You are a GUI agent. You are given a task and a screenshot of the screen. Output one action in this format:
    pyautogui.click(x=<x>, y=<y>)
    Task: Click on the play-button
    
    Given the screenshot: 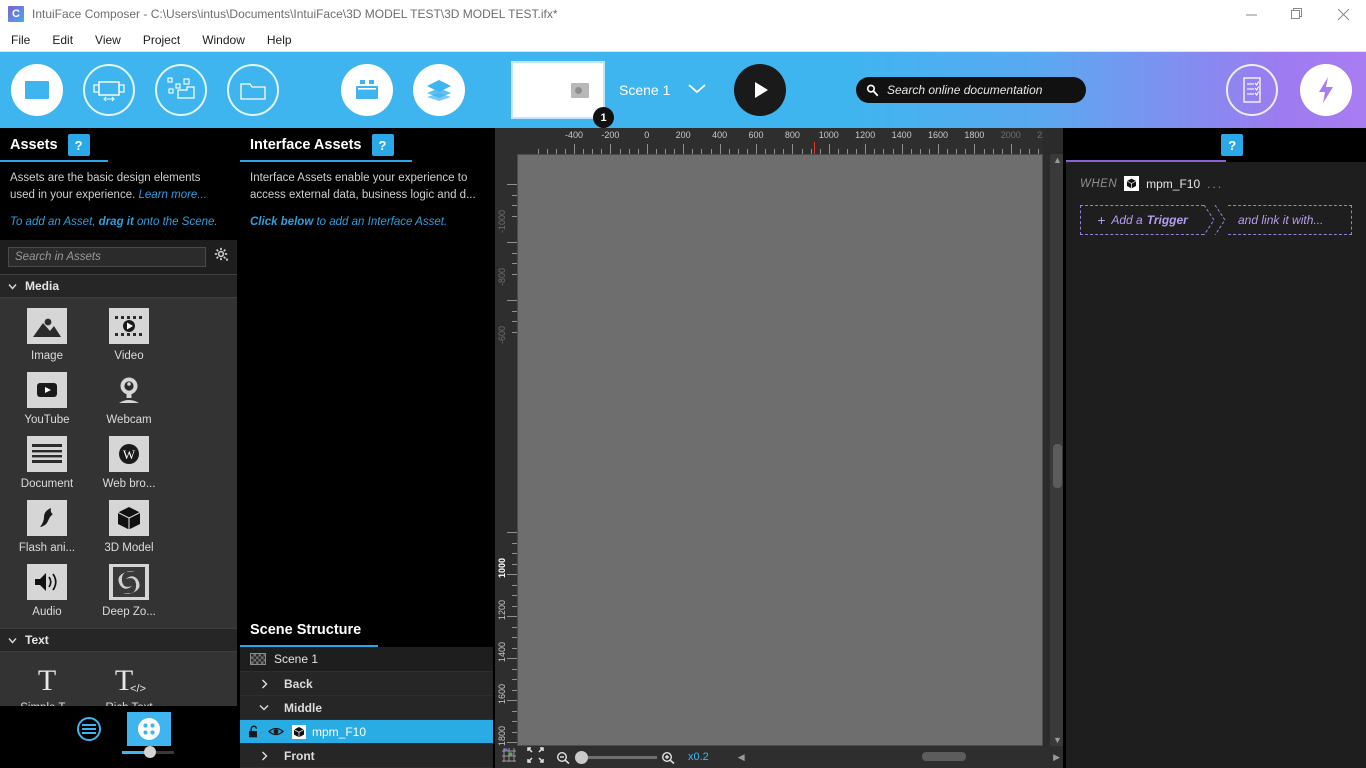 What is the action you would take?
    pyautogui.click(x=760, y=90)
    